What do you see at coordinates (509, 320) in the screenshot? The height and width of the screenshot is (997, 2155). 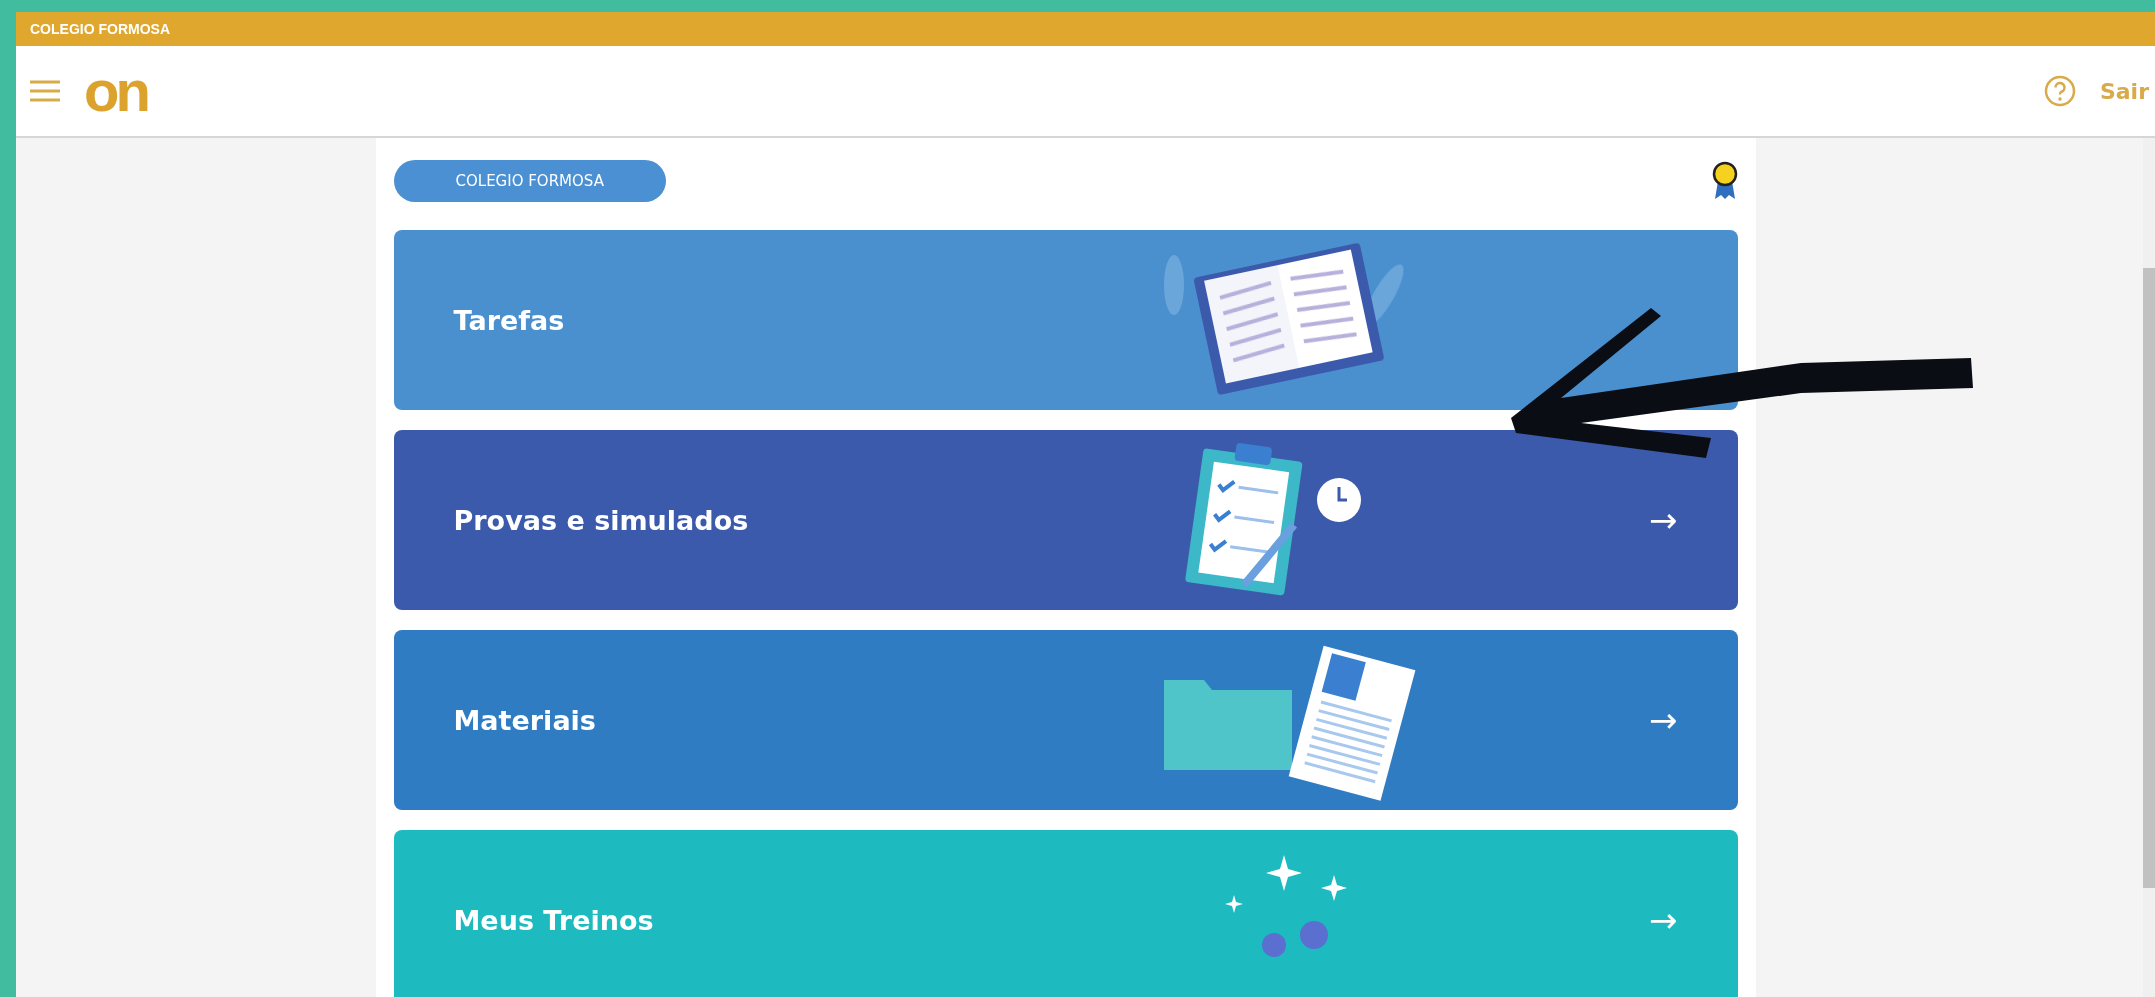 I see `card-title: Tarefas` at bounding box center [509, 320].